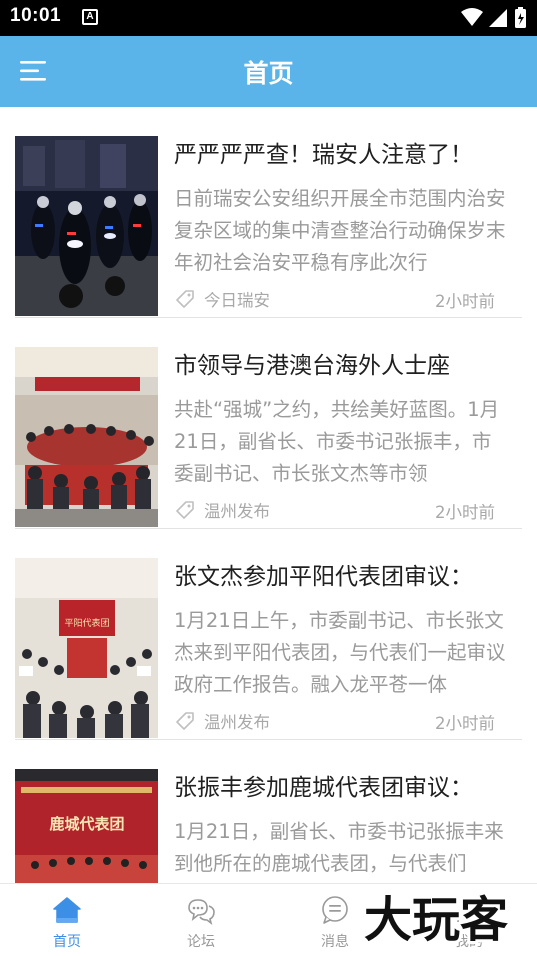 This screenshot has height=956, width=537. I want to click on signal-icon, so click(498, 18).